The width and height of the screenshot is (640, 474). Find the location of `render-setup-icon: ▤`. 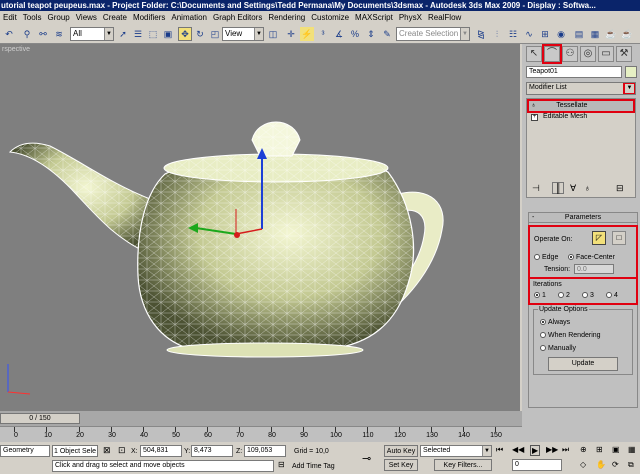

render-setup-icon: ▤ is located at coordinates (579, 34).